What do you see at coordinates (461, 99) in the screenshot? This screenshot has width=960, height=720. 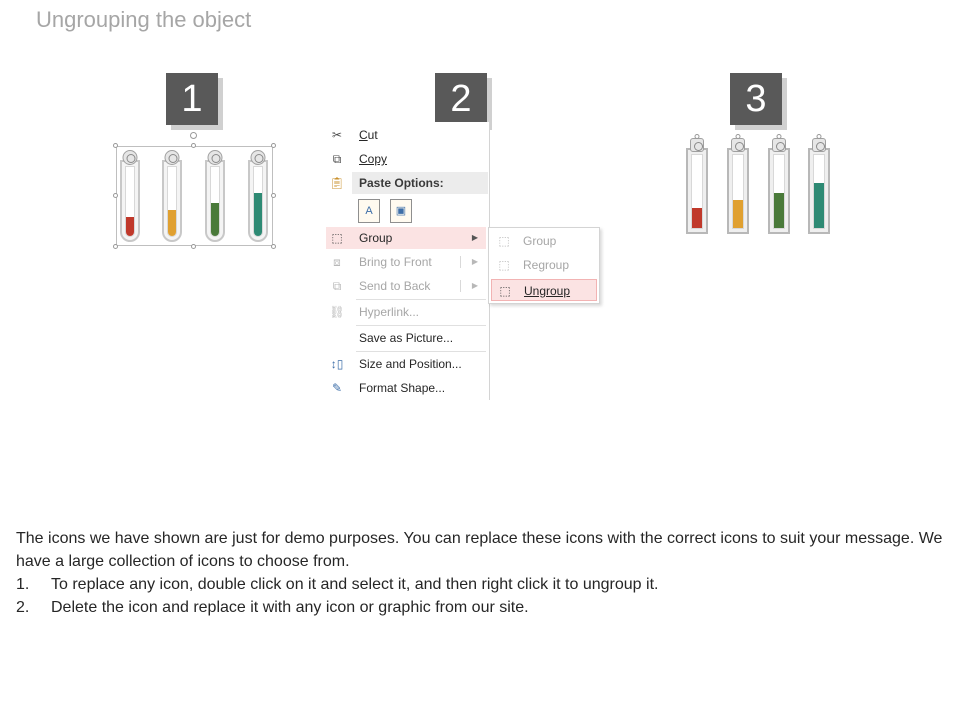 I see `step-2-badge: 2` at bounding box center [461, 99].